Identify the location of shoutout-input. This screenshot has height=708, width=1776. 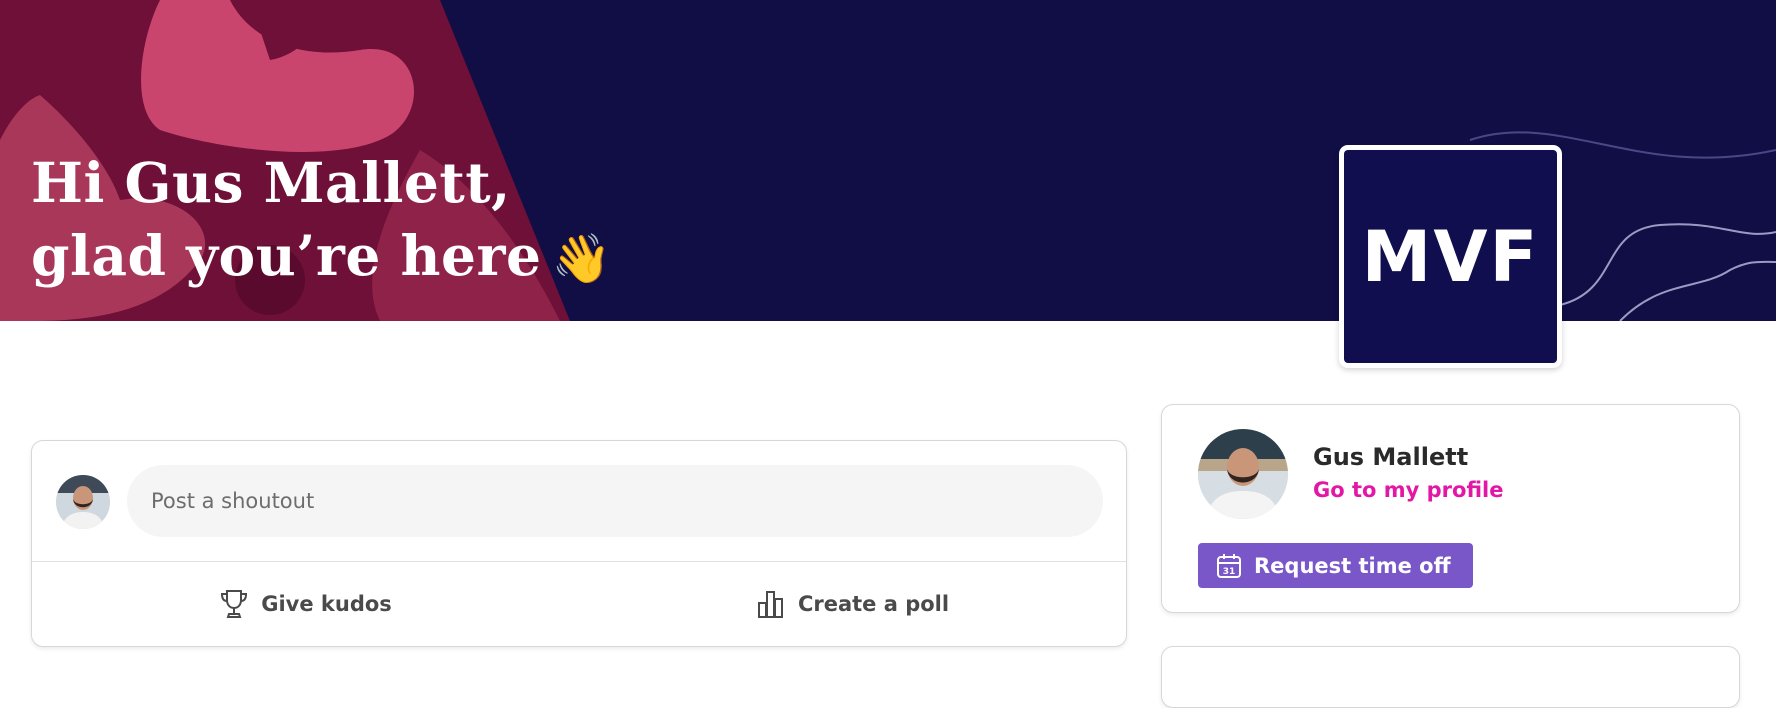
(615, 501).